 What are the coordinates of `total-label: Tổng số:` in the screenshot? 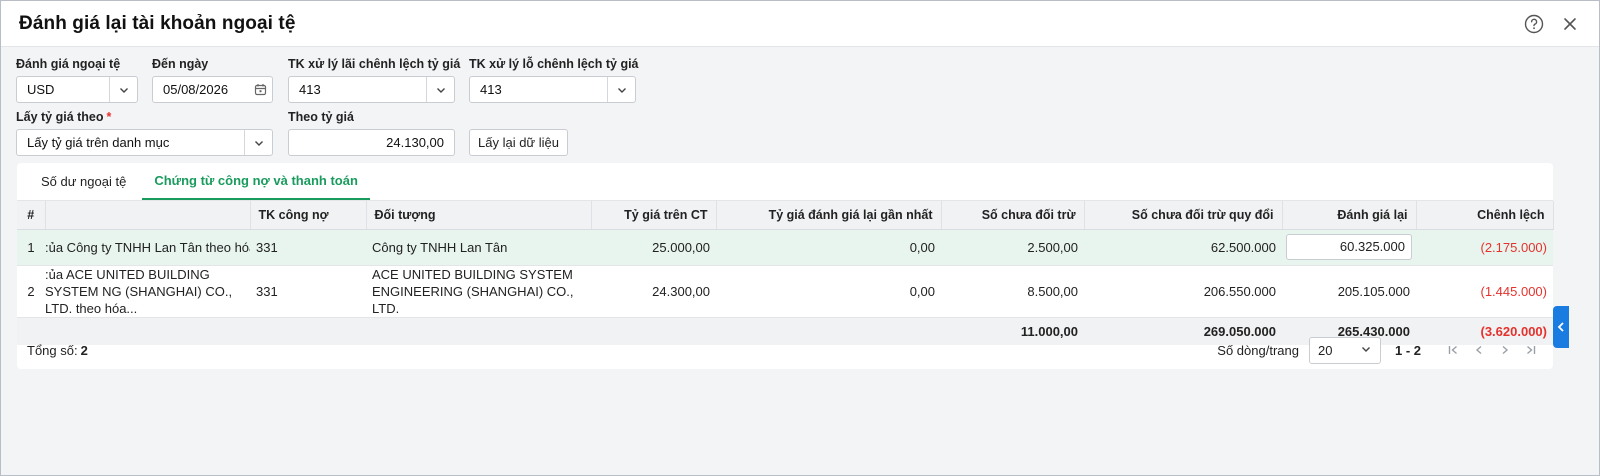 It's located at (52, 350).